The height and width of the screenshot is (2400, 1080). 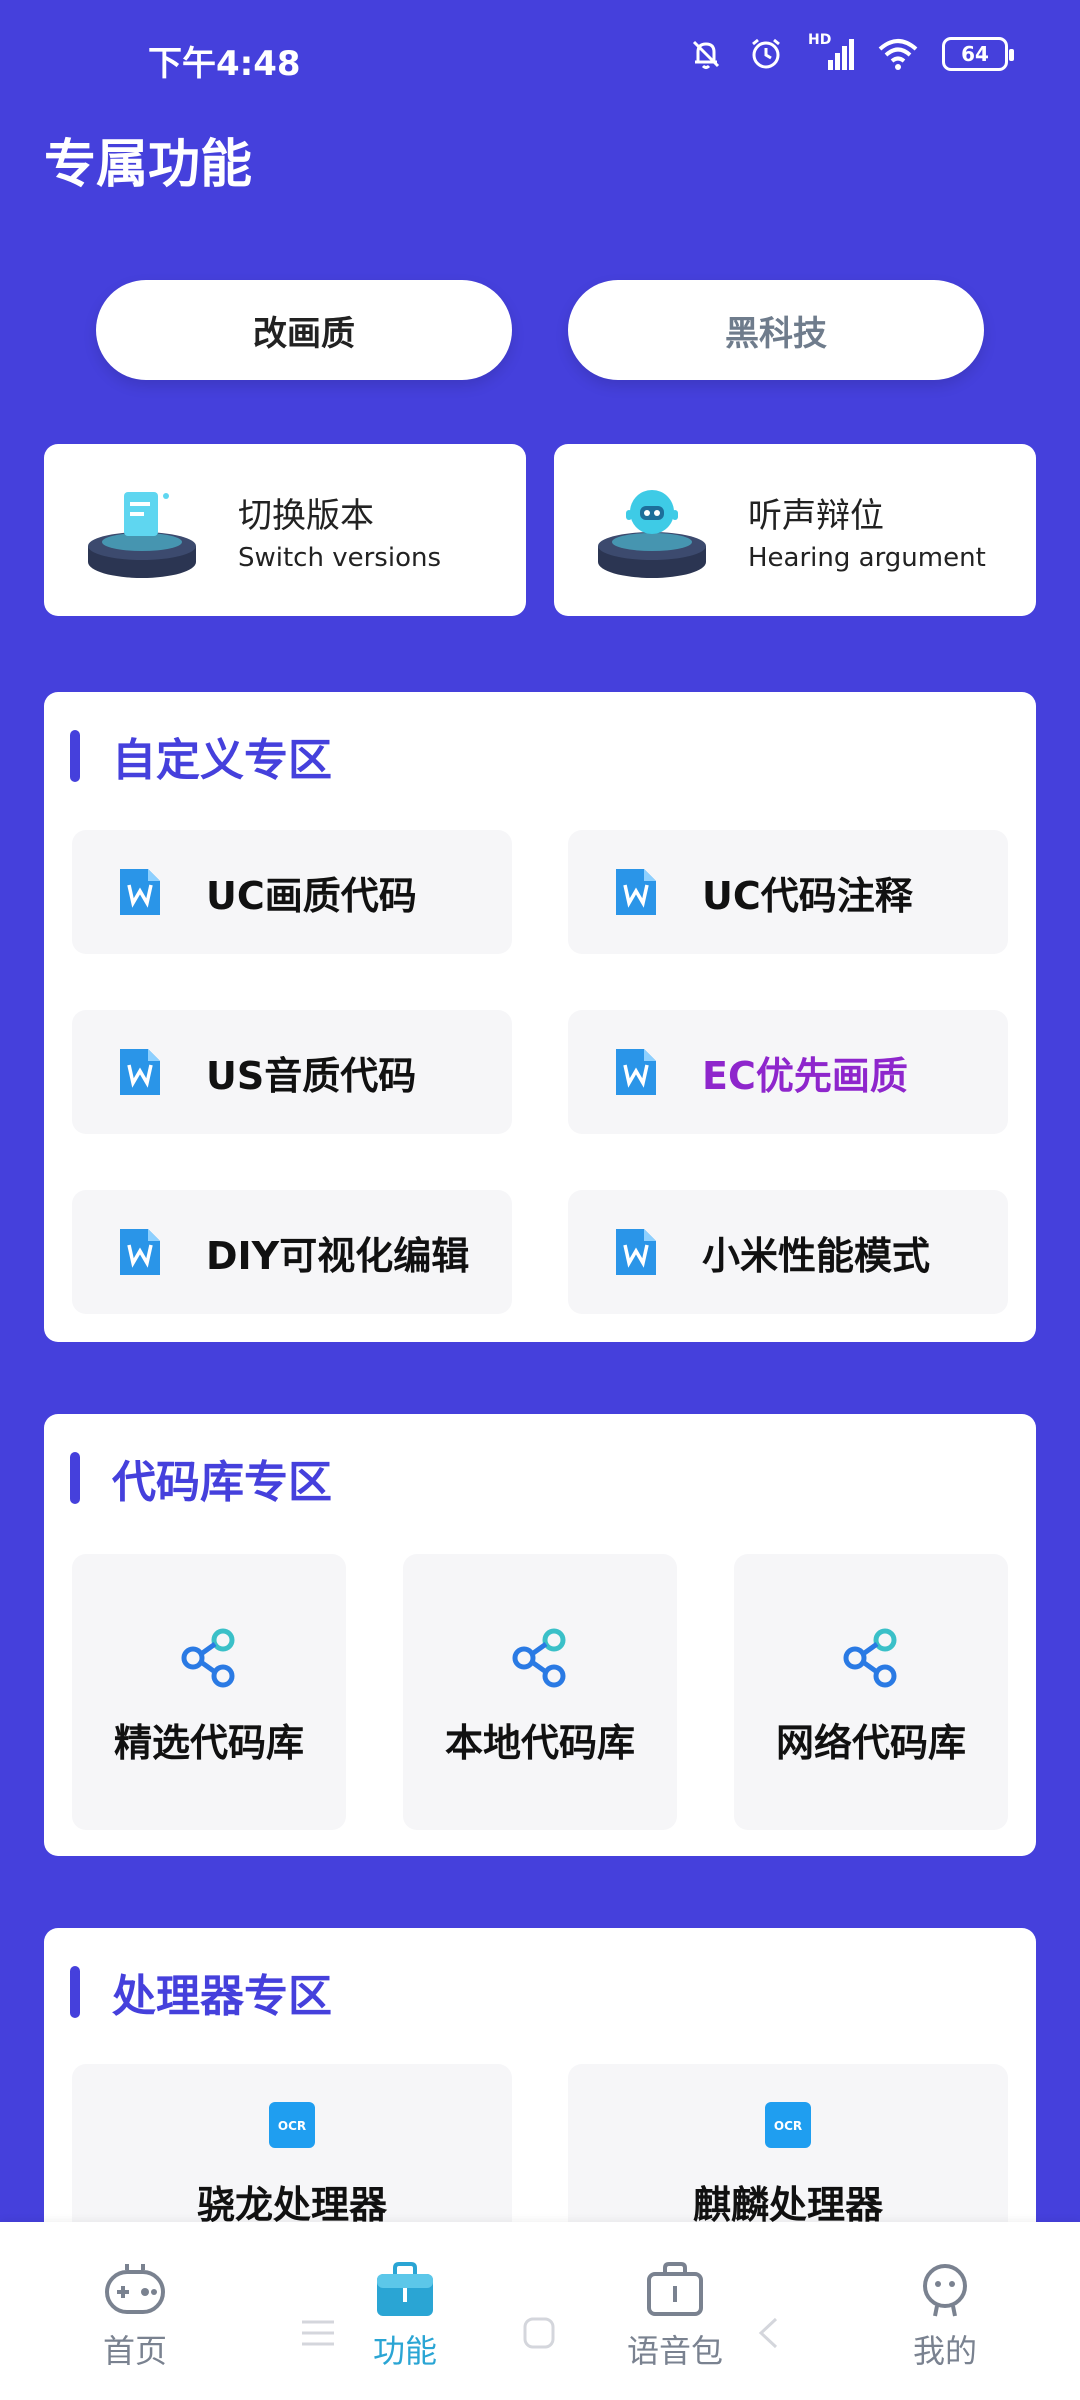 I want to click on signal-icon: HD, so click(x=831, y=52).